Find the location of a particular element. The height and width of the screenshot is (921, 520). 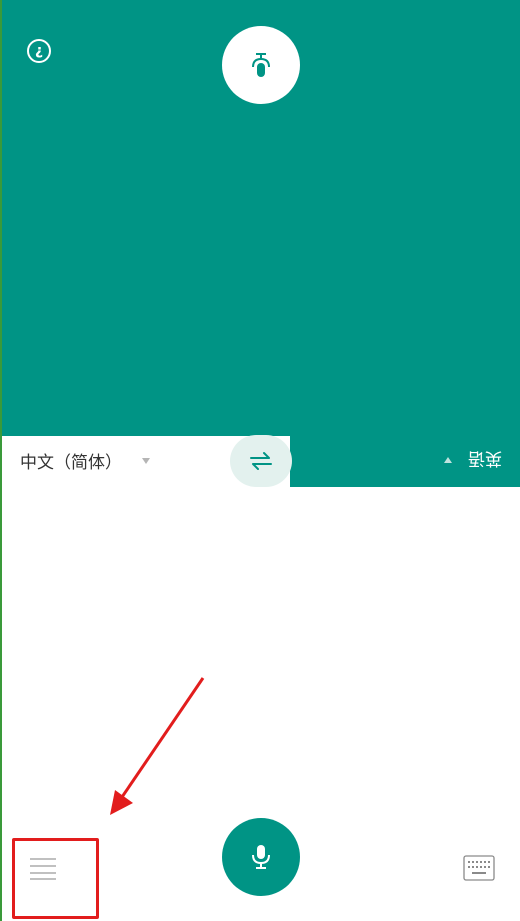

mic-button-top is located at coordinates (261, 65).